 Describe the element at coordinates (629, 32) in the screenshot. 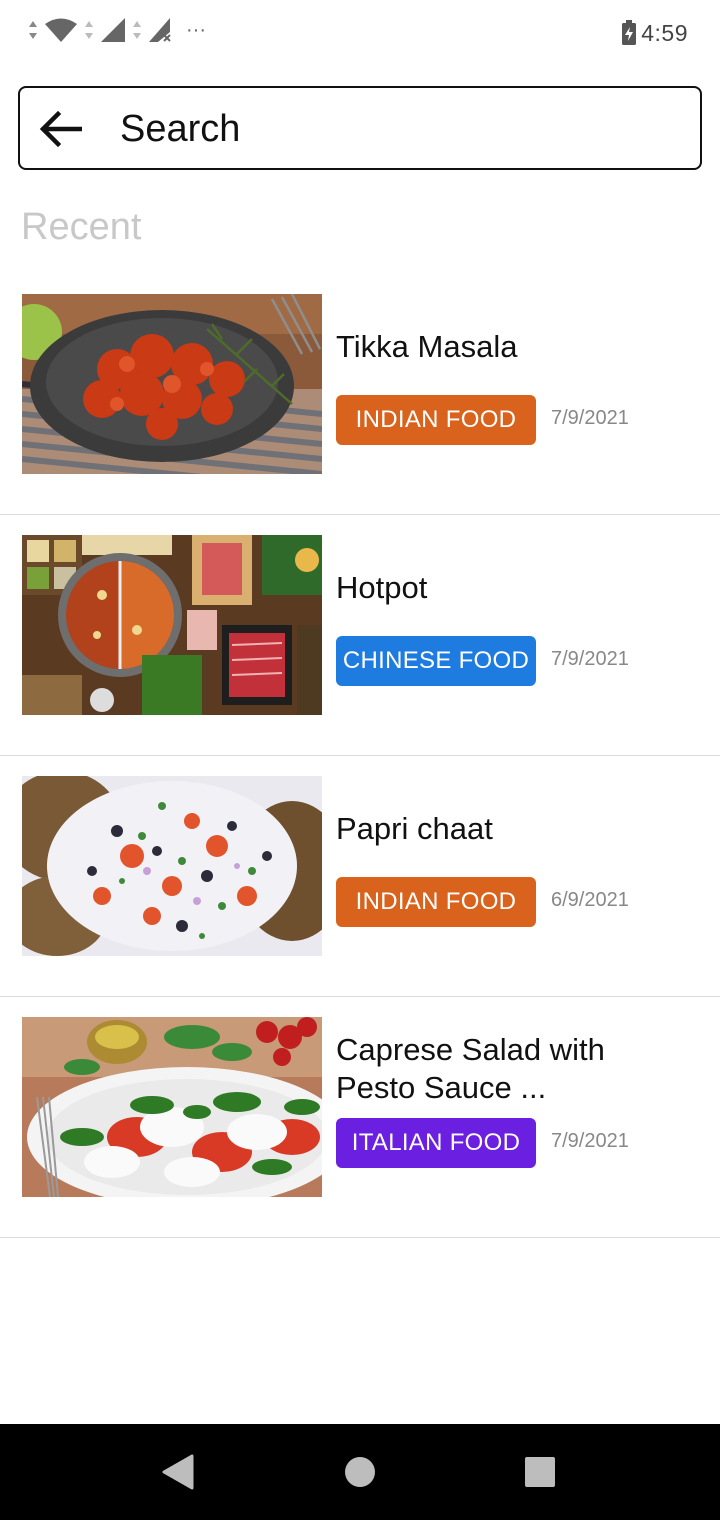

I see `battery-charging-icon` at that location.